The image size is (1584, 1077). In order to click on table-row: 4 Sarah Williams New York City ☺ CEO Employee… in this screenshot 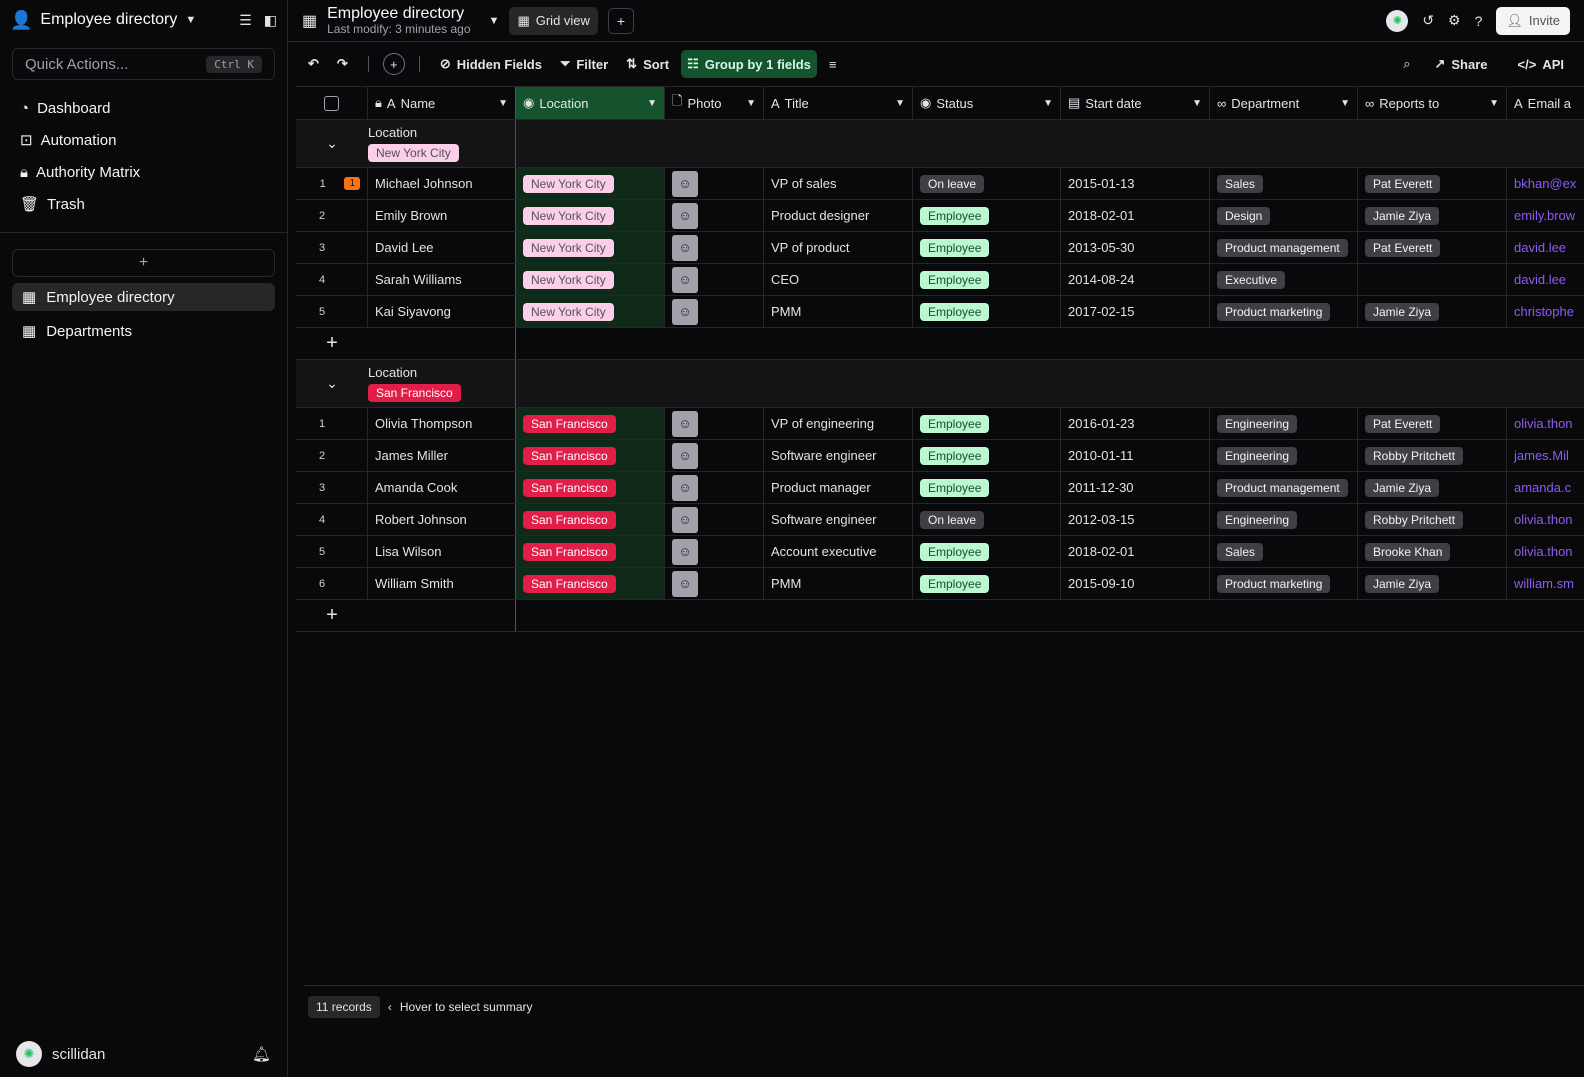, I will do `click(940, 280)`.